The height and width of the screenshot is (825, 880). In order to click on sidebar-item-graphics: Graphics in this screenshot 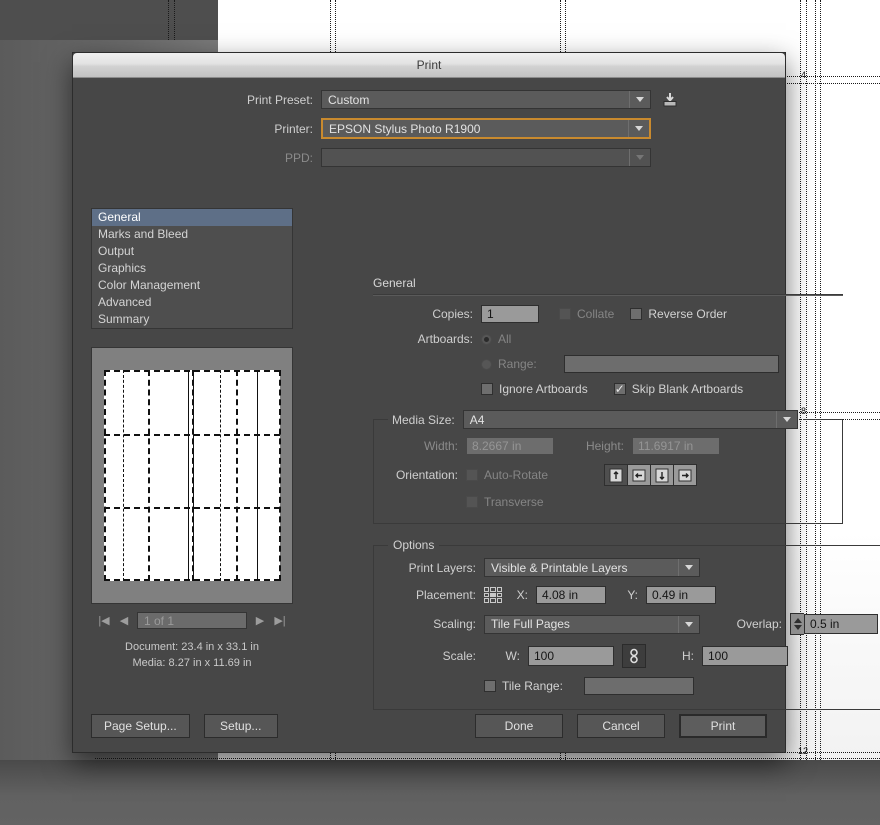, I will do `click(192, 268)`.